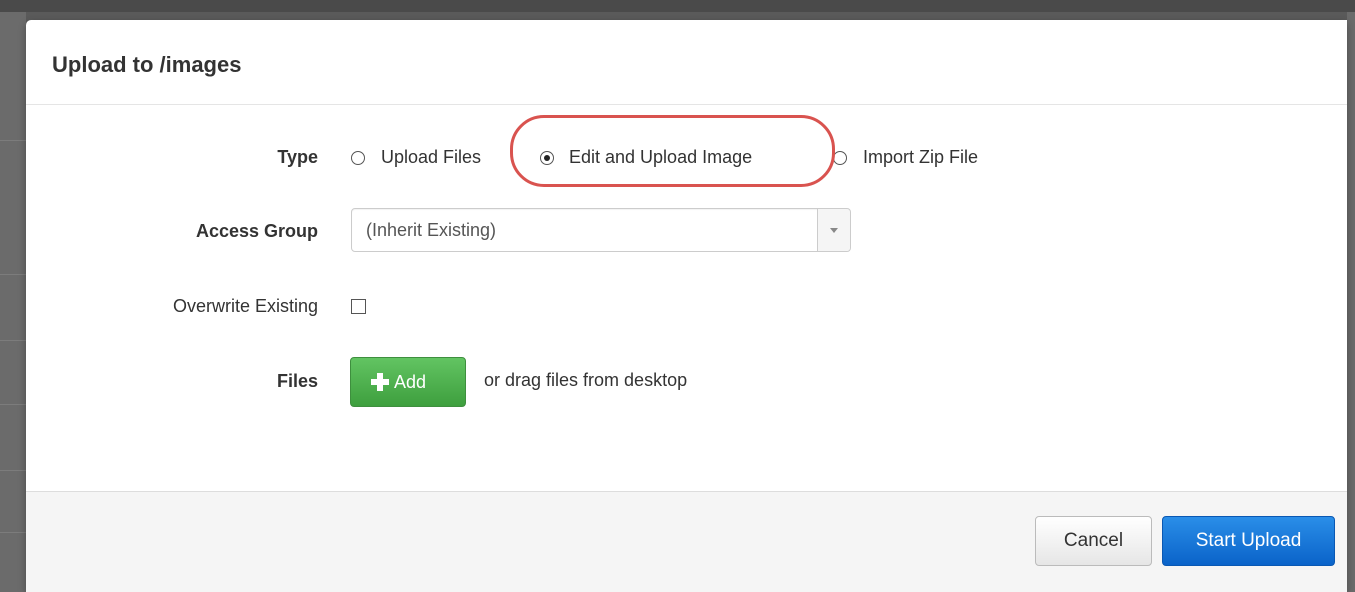 This screenshot has width=1355, height=592. I want to click on plus-icon, so click(380, 382).